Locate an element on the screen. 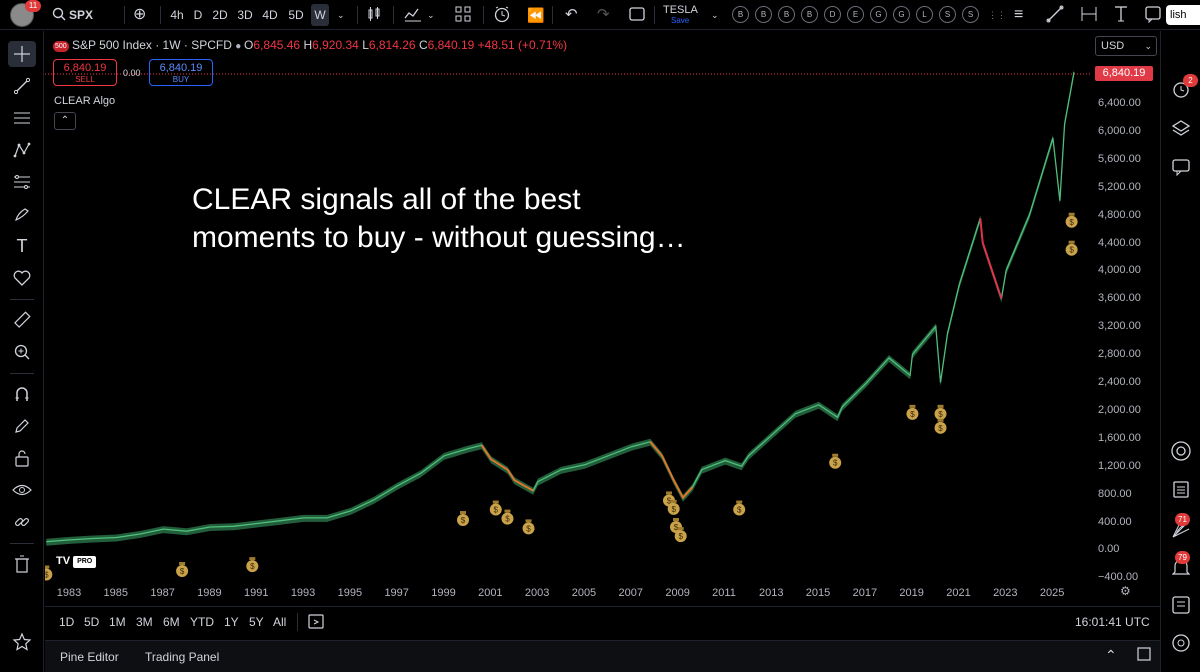  favorites-star-icon is located at coordinates (22, 642).